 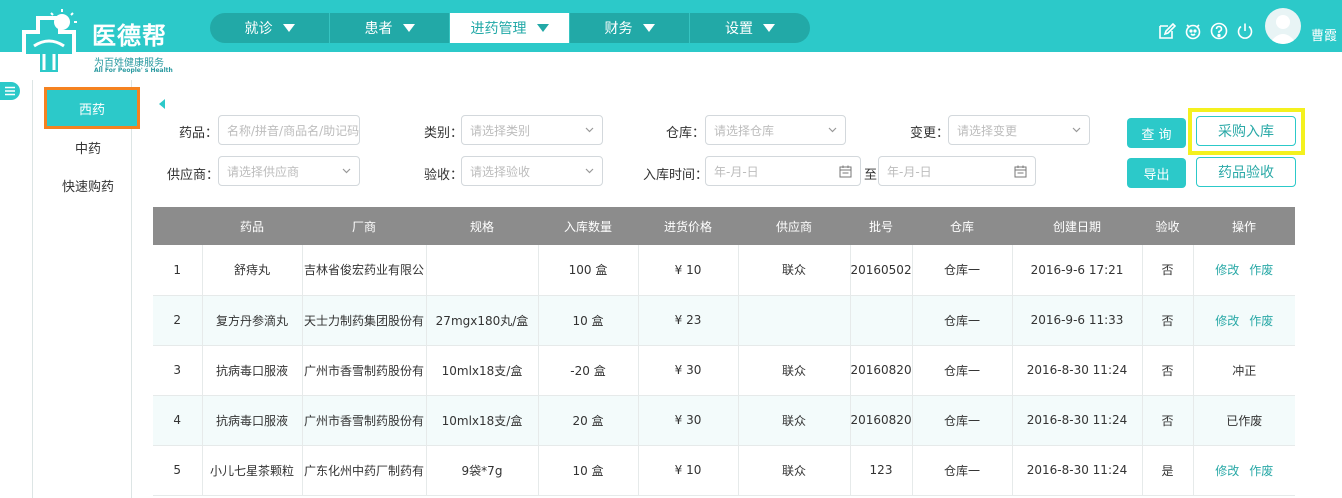 What do you see at coordinates (739, 29) in the screenshot?
I see `nav-label: 设置` at bounding box center [739, 29].